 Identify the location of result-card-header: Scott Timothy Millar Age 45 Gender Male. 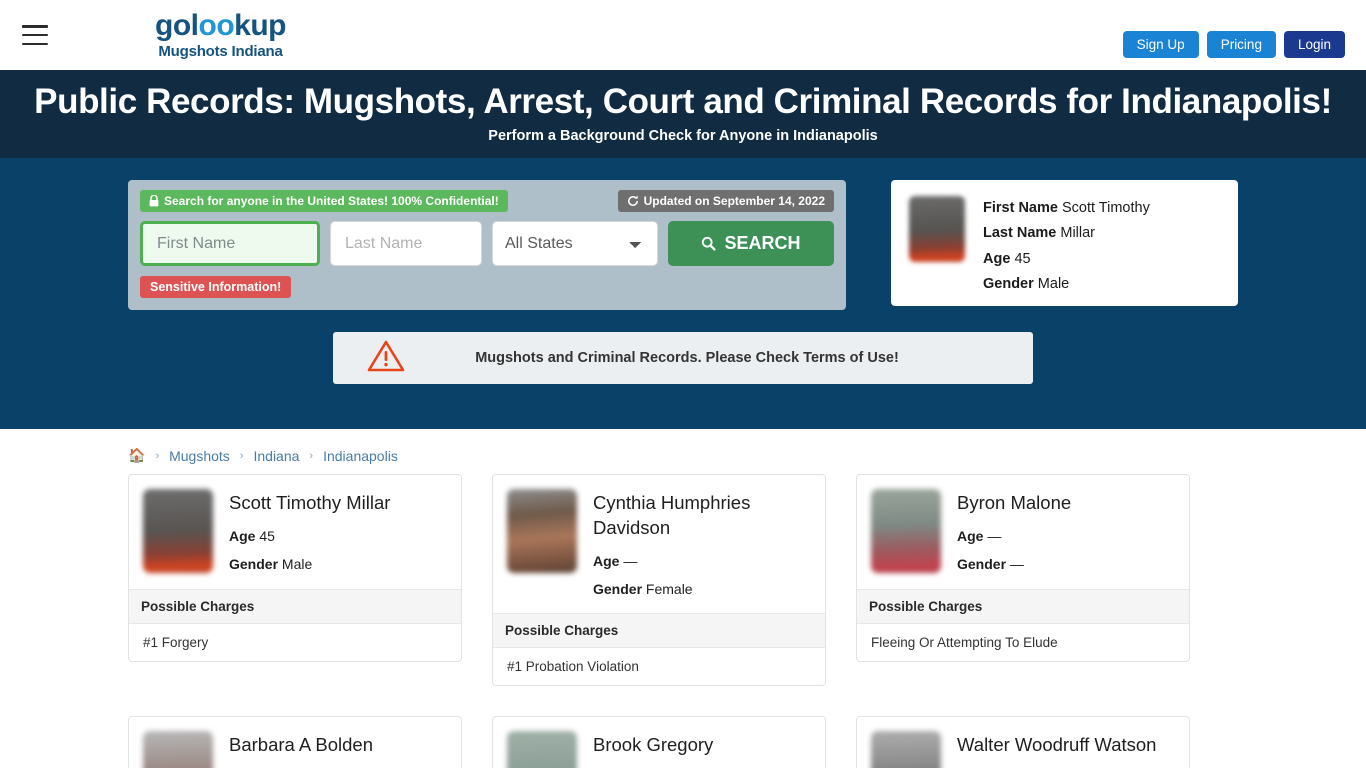
(295, 532).